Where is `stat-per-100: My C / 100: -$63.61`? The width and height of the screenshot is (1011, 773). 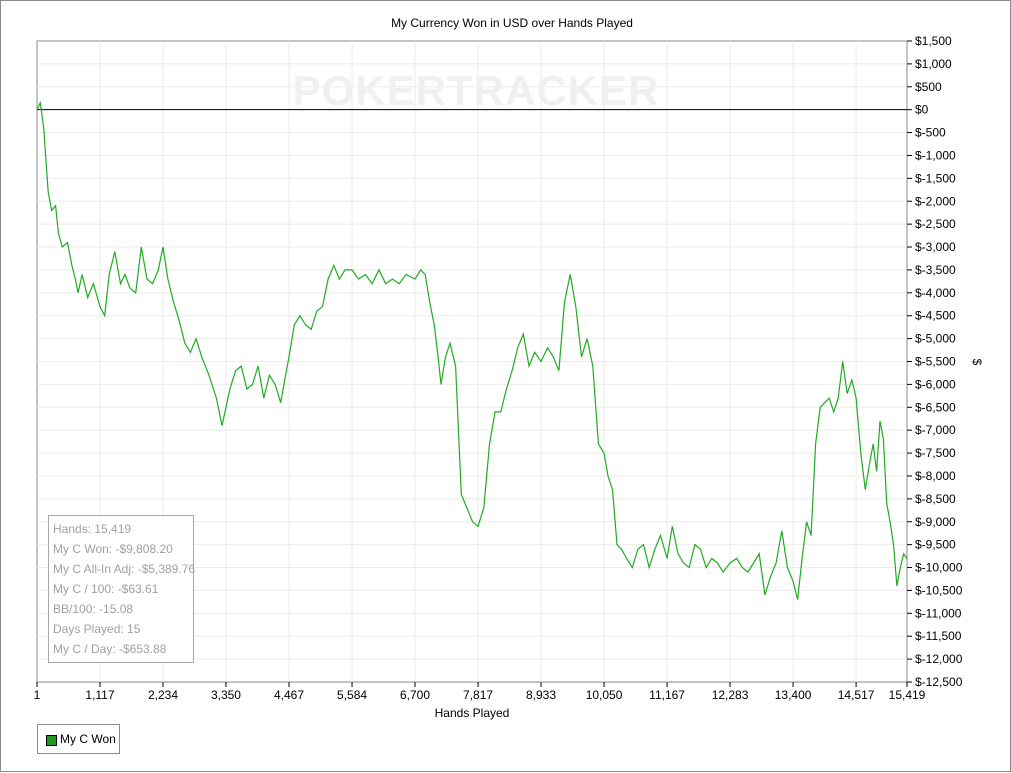 stat-per-100: My C / 100: -$63.61 is located at coordinates (106, 589).